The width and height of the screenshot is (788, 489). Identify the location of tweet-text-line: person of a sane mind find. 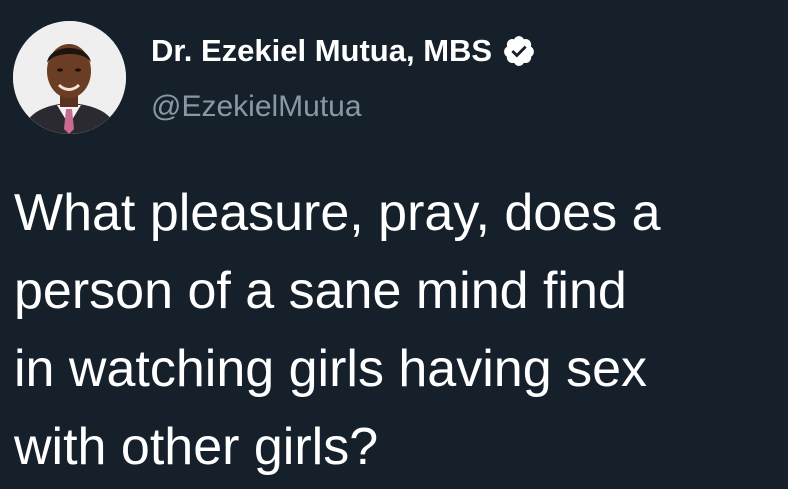
(320, 291).